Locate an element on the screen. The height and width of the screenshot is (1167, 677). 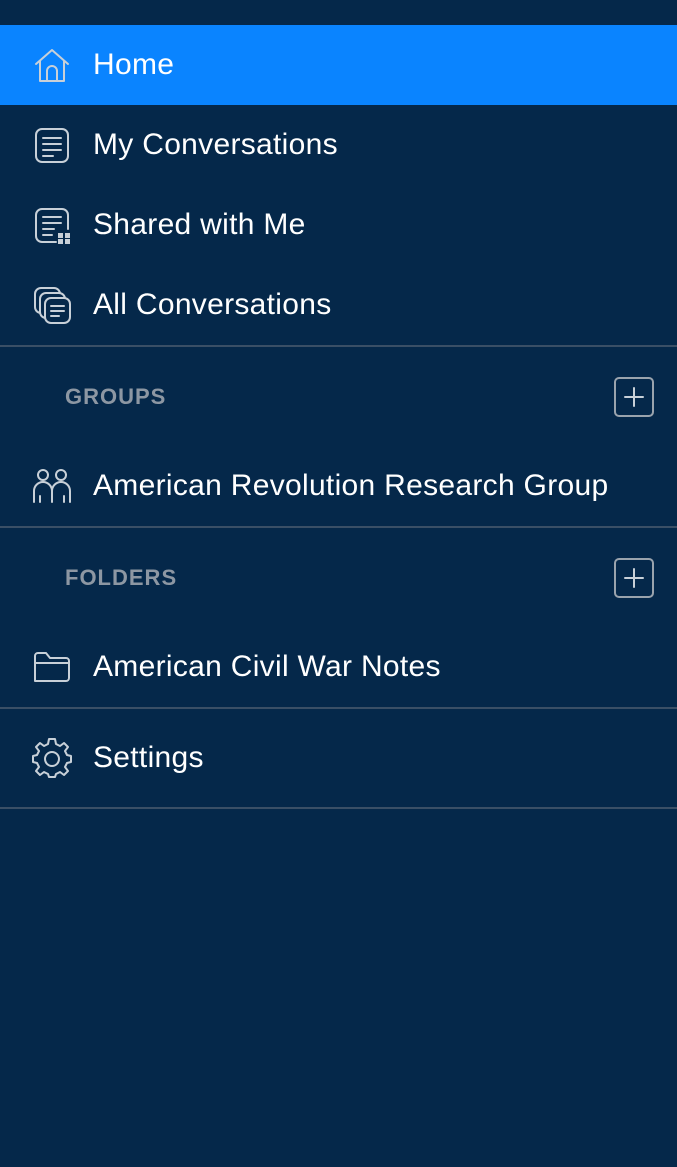
gear-icon is located at coordinates (52, 758).